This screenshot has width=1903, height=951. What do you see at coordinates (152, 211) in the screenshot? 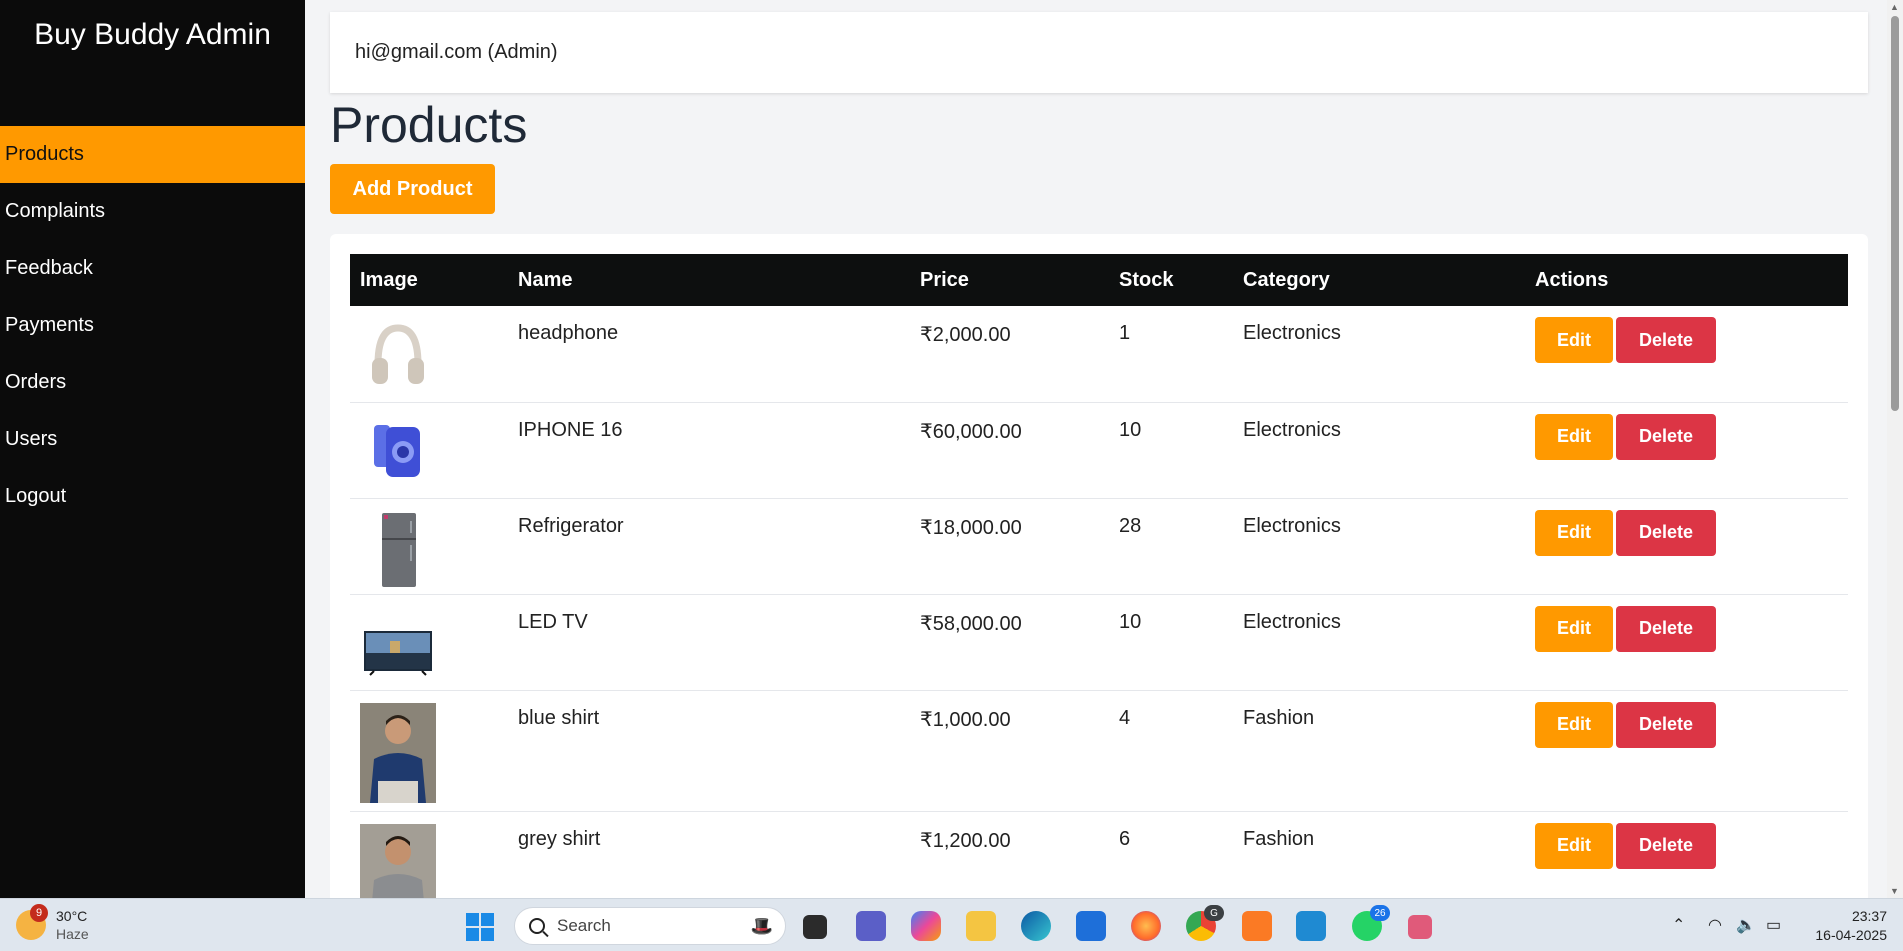
I see `sidebar-item-complaints: Complaints` at bounding box center [152, 211].